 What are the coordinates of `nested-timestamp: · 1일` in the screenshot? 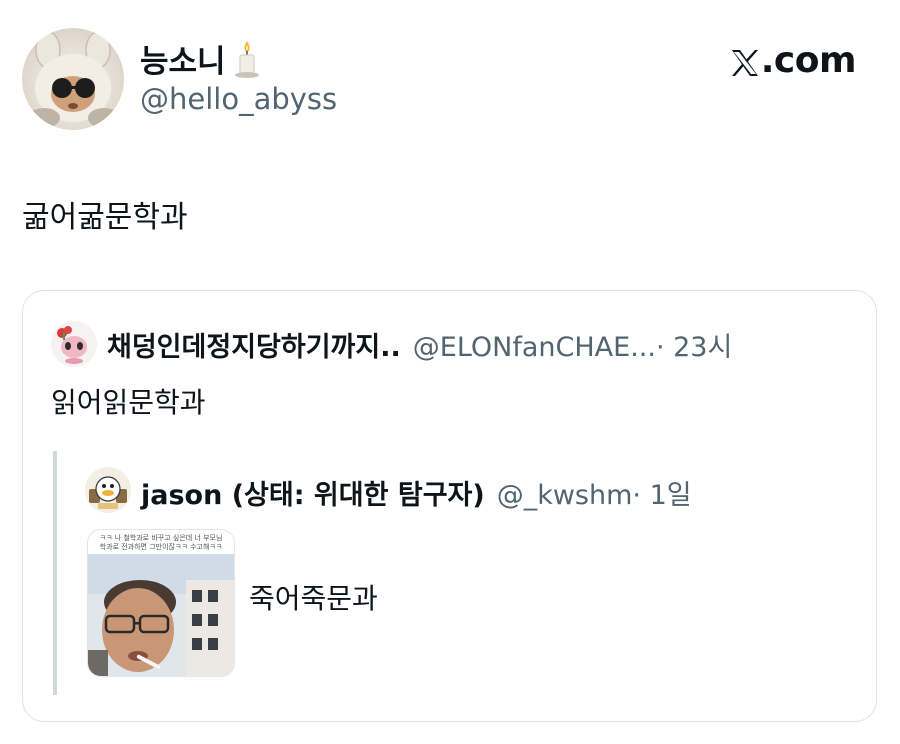 It's located at (661, 492).